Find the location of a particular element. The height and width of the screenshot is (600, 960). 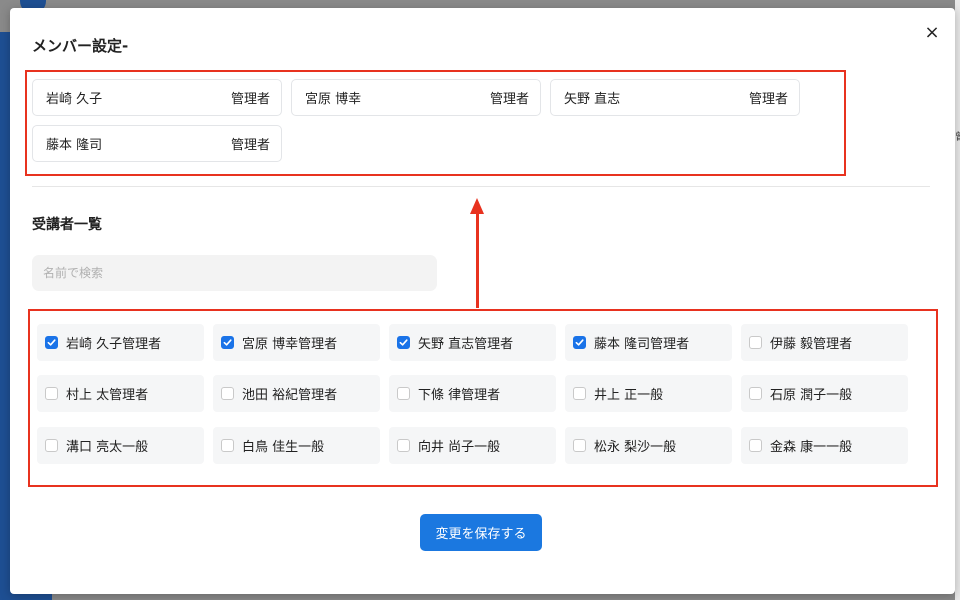

member-name: 矢野 直志 is located at coordinates (592, 99).